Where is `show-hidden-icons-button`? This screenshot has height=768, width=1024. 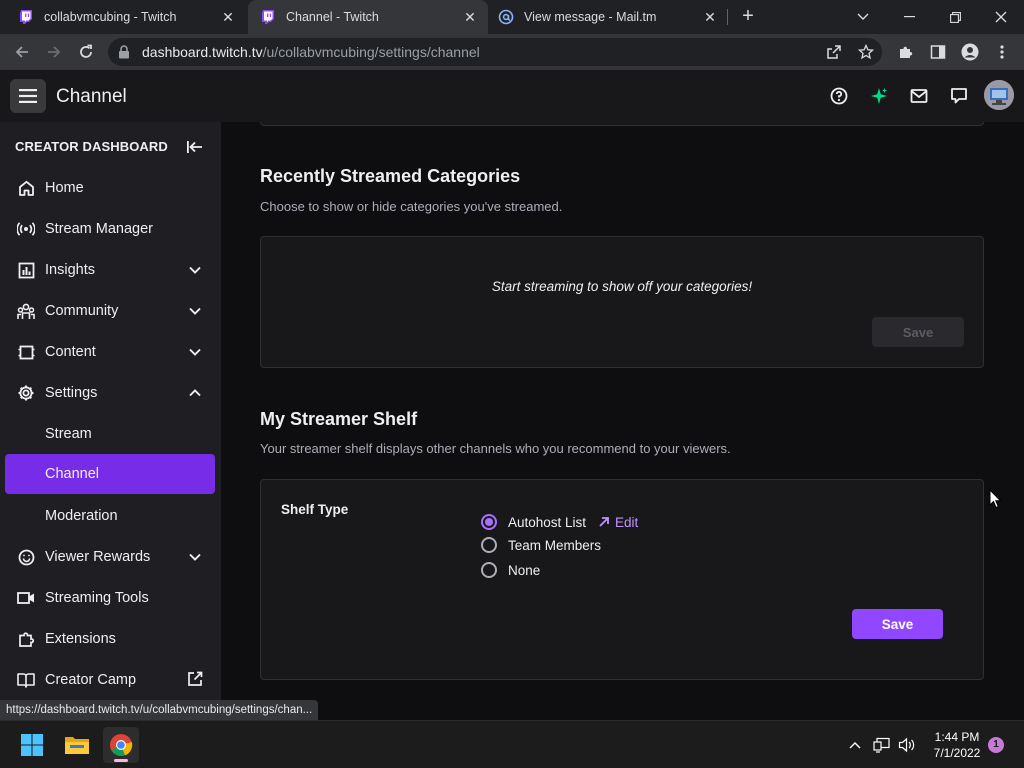 show-hidden-icons-button is located at coordinates (855, 745).